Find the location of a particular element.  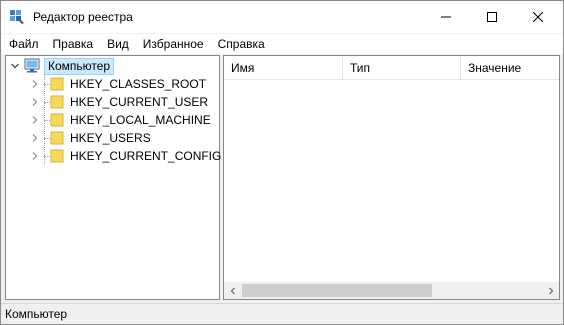

tree-item-hkey-classes-root: HKEY_CLASSES_ROOT is located at coordinates (118, 84).